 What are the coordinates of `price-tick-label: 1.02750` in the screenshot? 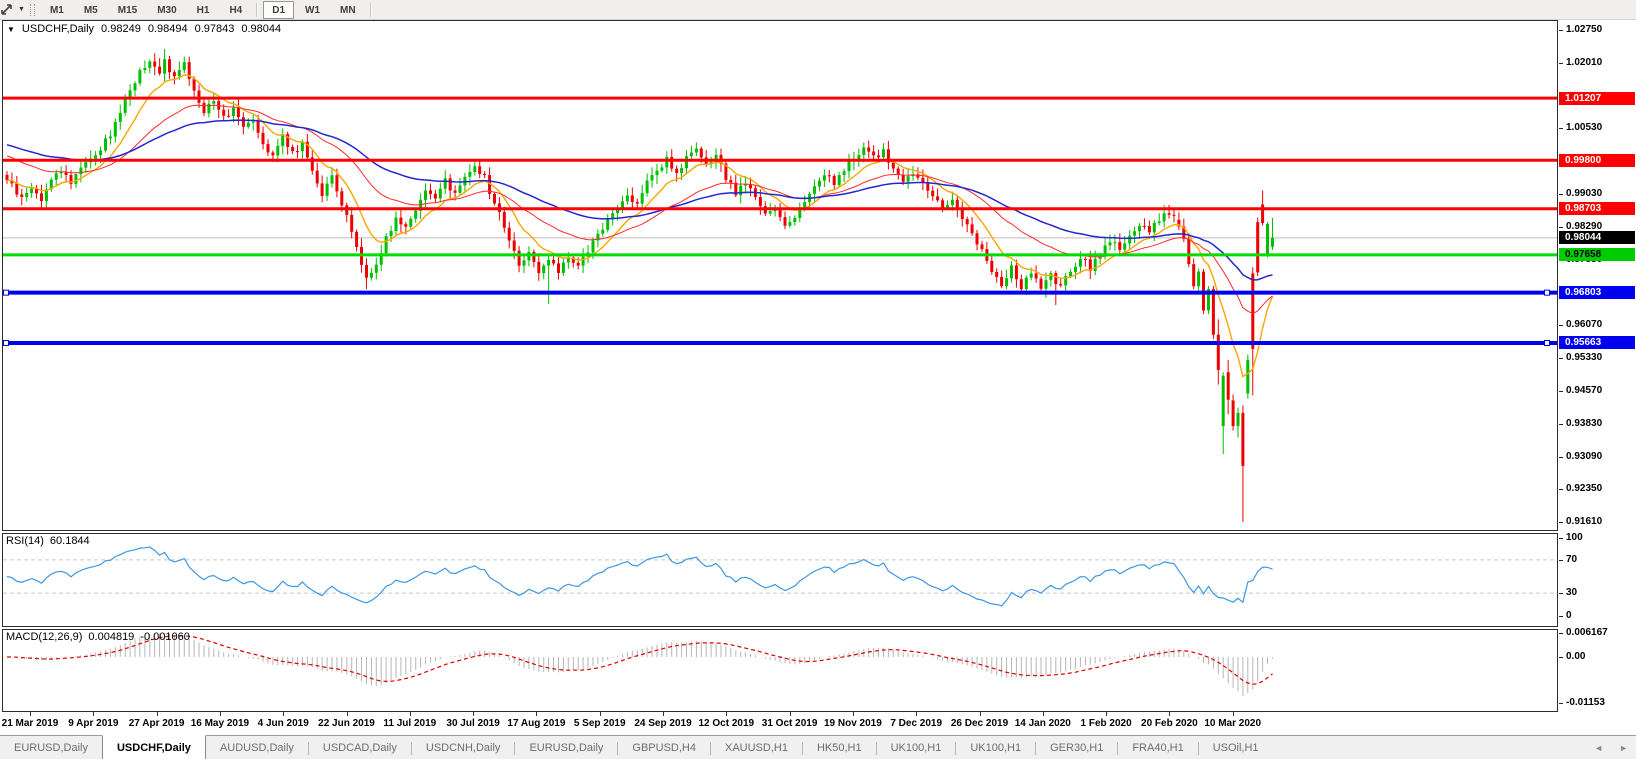 It's located at (1580, 30).